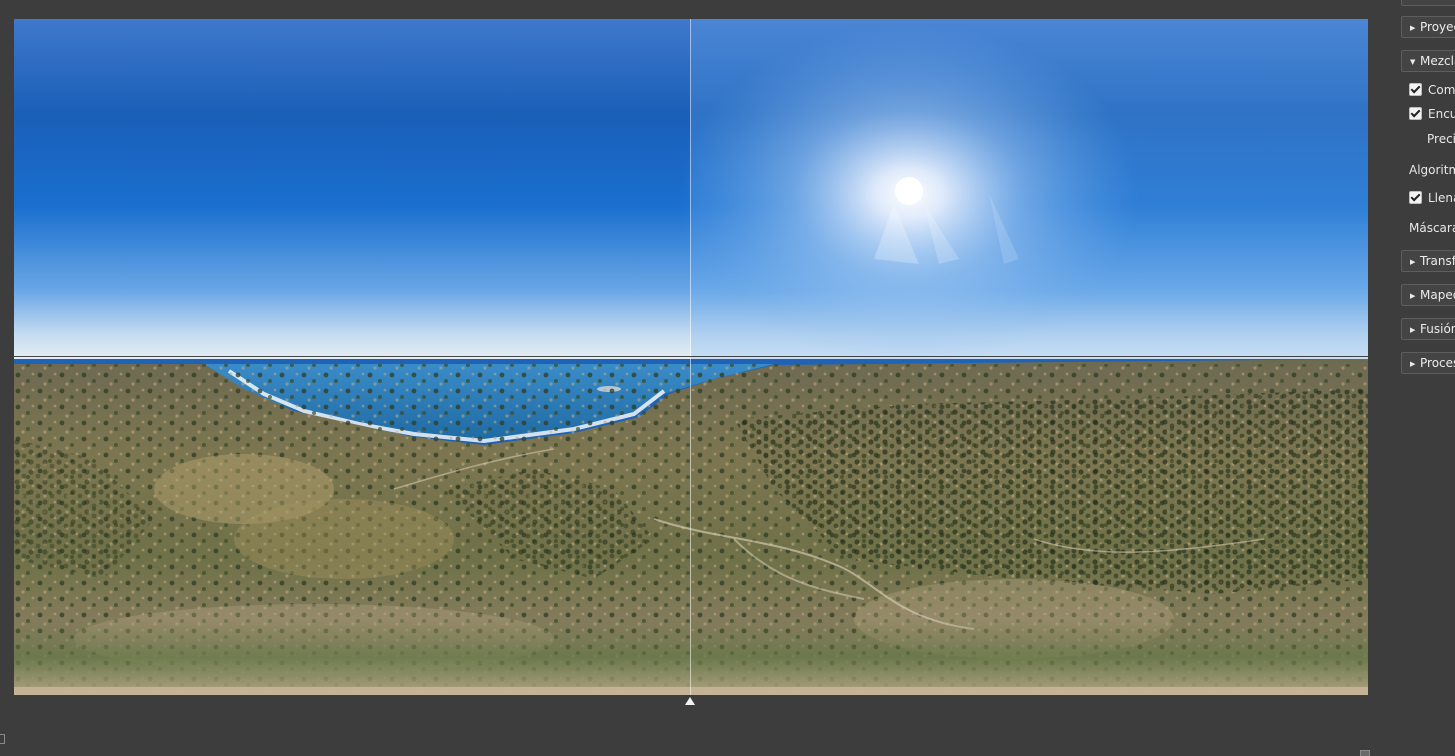 The width and height of the screenshot is (1455, 756). I want to click on section-mezcla: ▼ Mezcla, so click(1428, 61).